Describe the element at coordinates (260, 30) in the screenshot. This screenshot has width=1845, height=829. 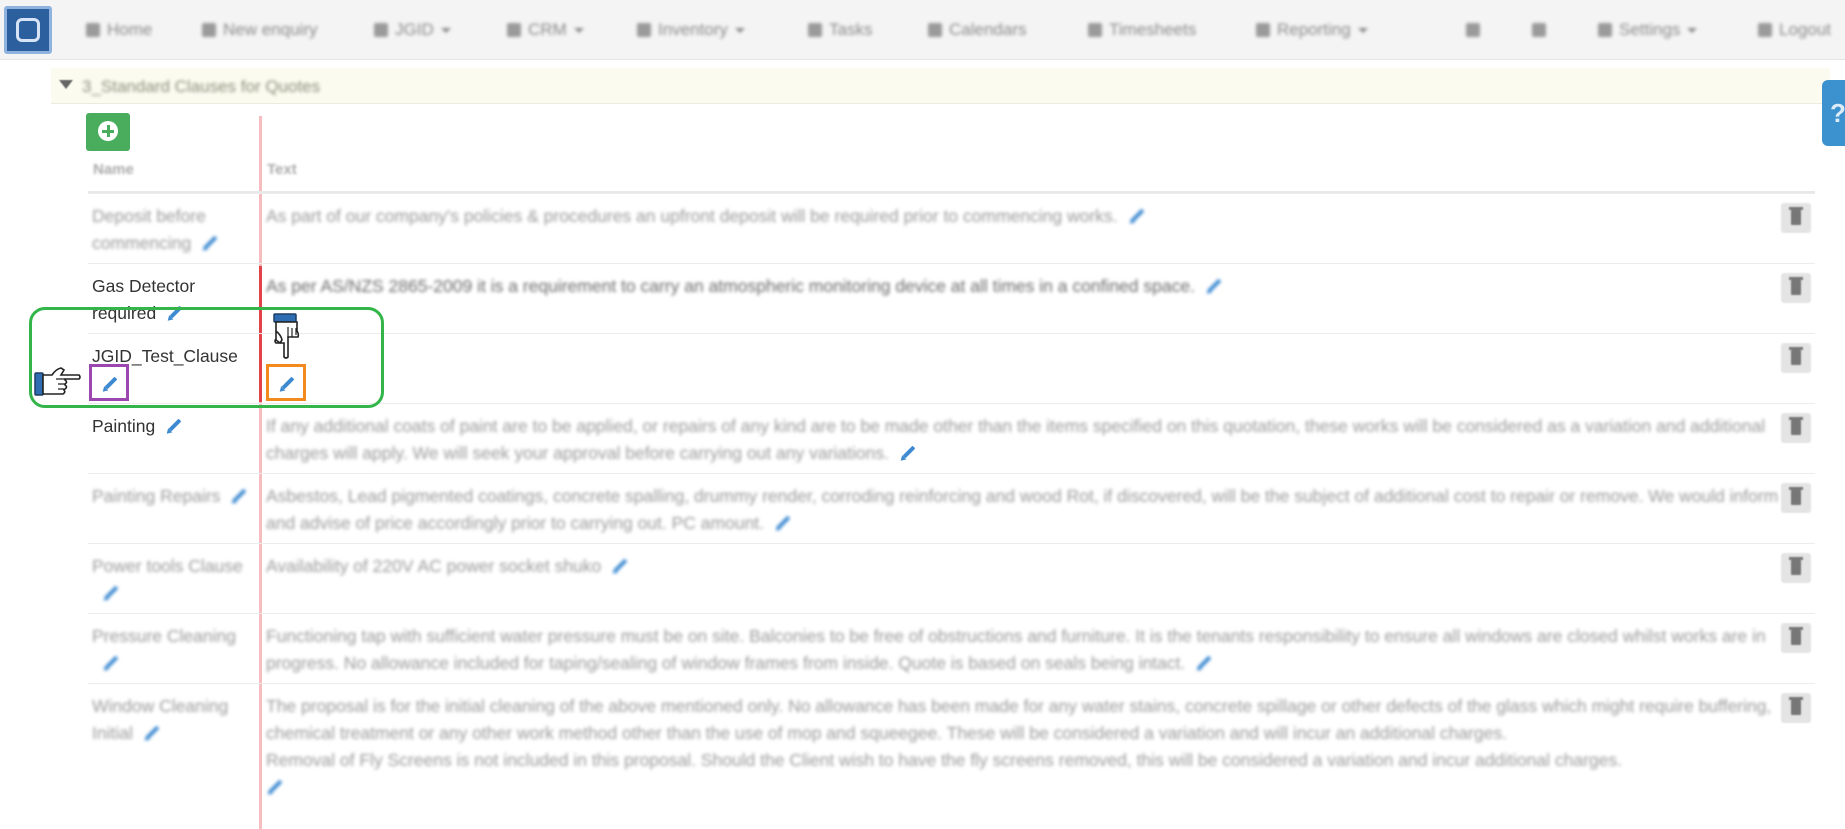
I see `nav-new-enquiry: New enquiry` at that location.